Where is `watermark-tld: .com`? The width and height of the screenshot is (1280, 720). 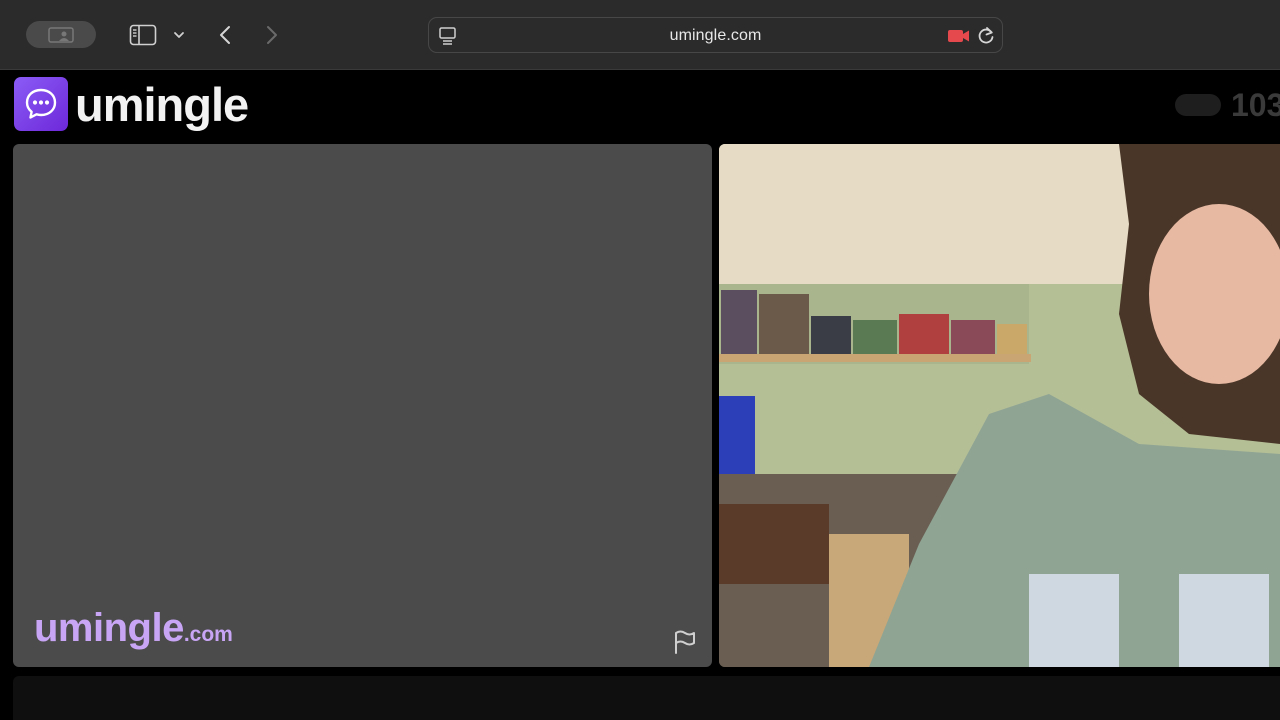
watermark-tld: .com is located at coordinates (208, 634).